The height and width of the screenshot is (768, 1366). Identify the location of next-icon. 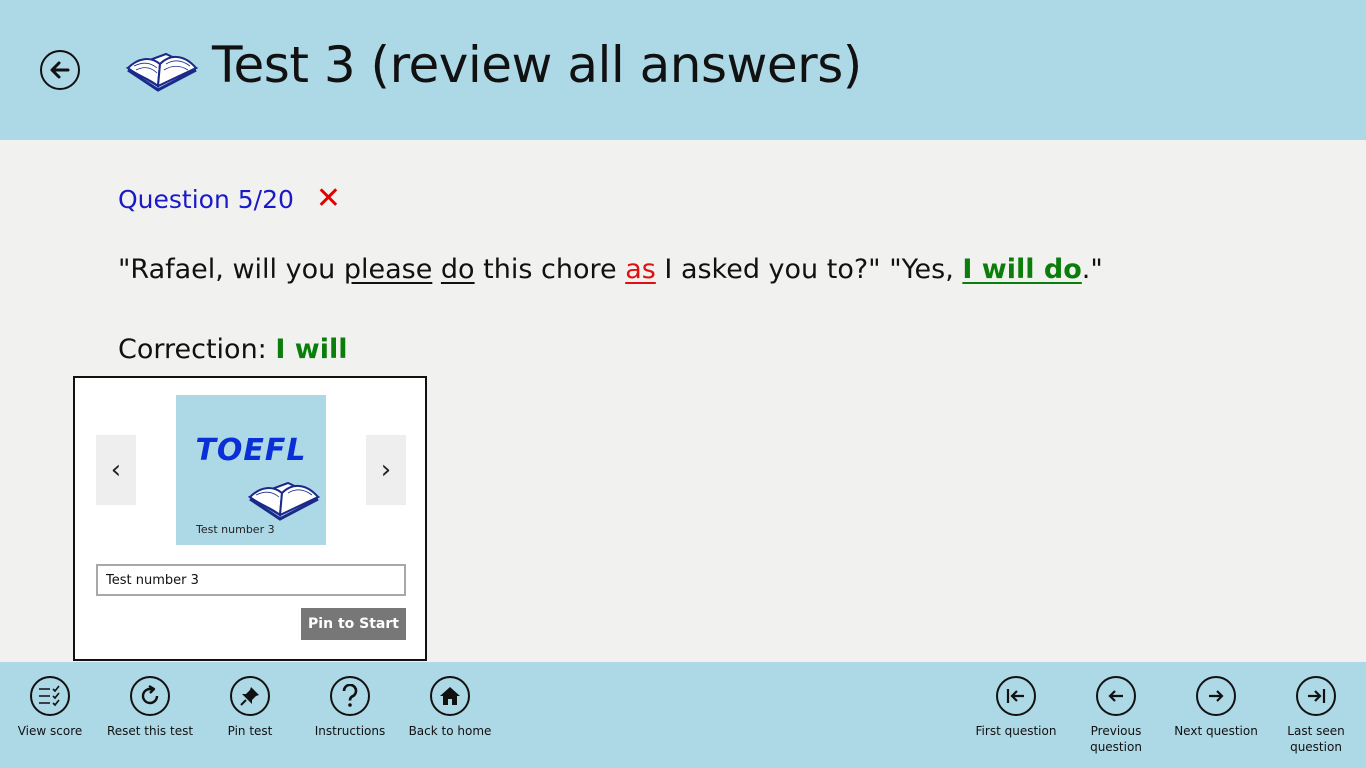
(1216, 696).